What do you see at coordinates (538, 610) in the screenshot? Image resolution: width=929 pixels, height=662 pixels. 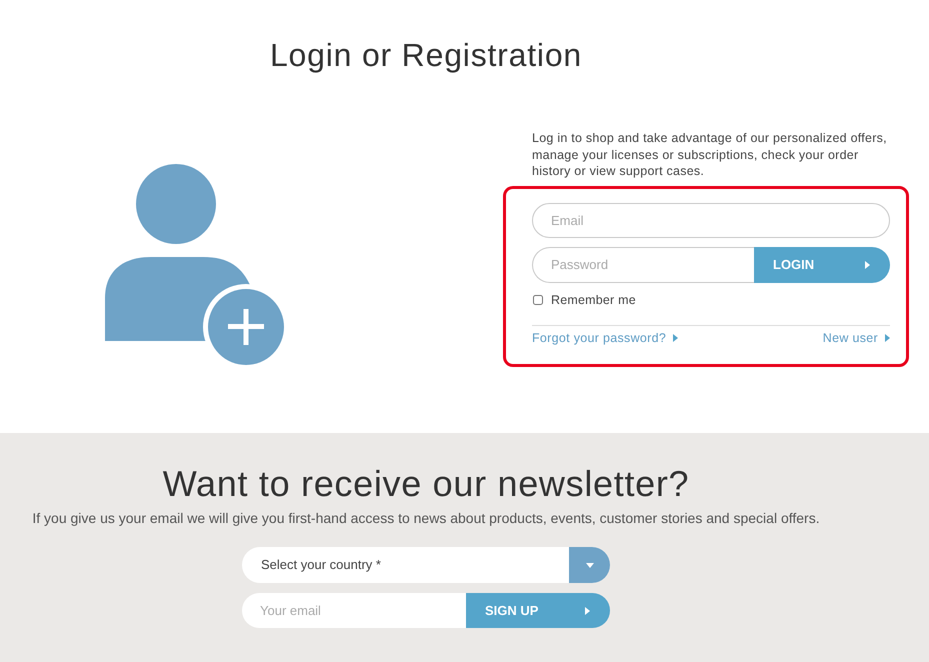 I see `sign-up-button: SIGN UP` at bounding box center [538, 610].